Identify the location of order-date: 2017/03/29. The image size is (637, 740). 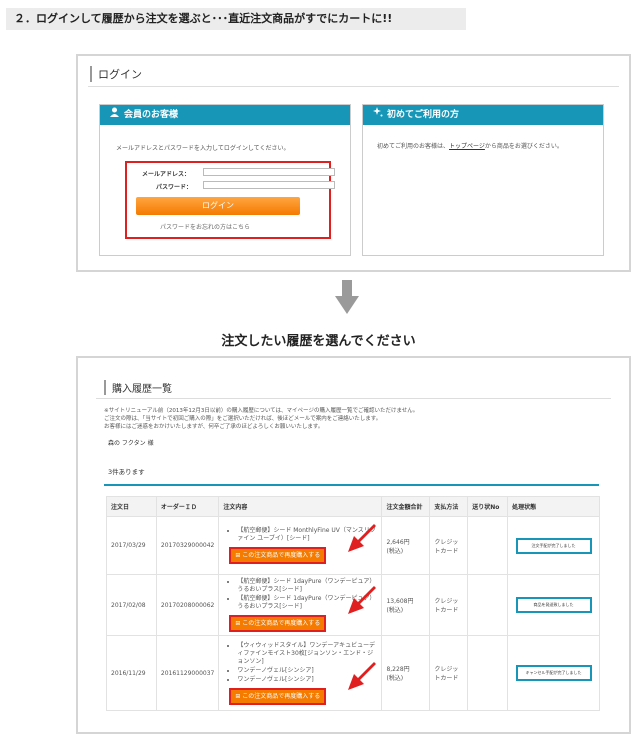
(131, 545).